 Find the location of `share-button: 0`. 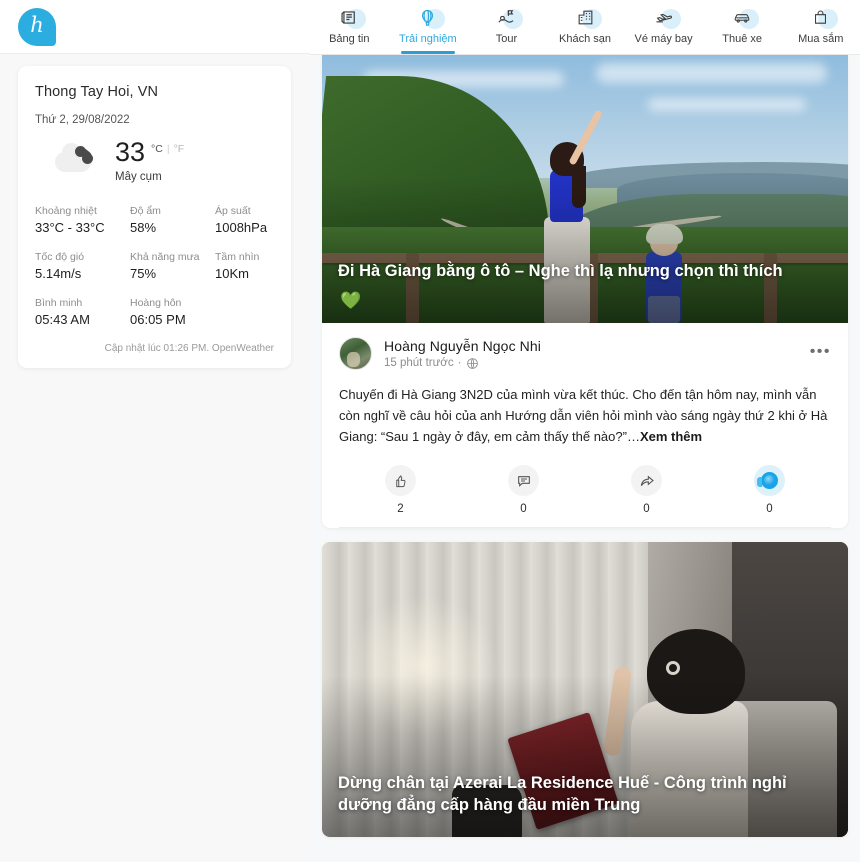

share-button: 0 is located at coordinates (646, 490).